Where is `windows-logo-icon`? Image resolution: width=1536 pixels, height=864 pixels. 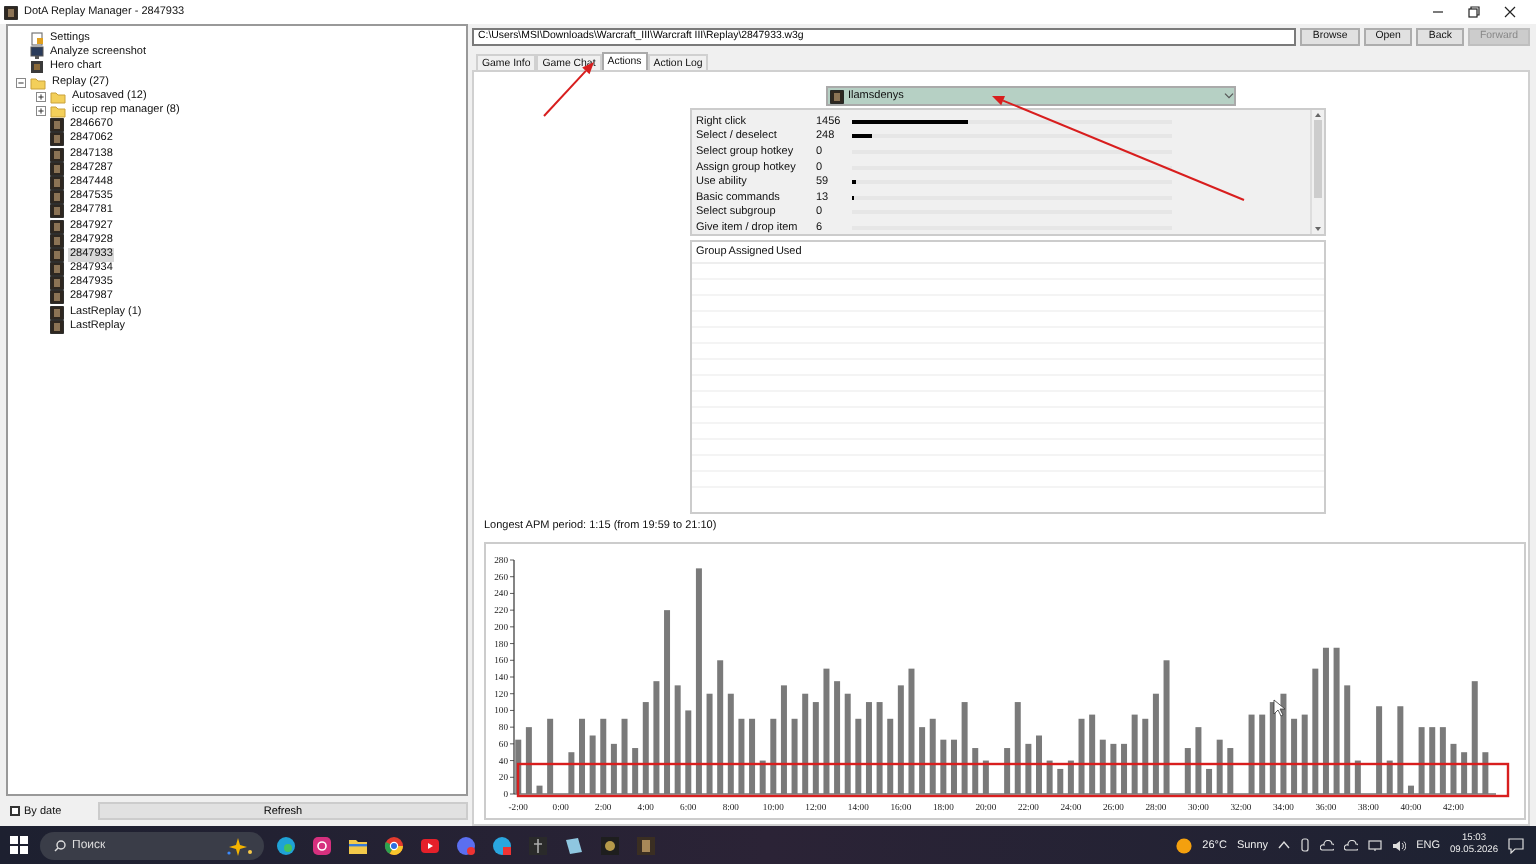 windows-logo-icon is located at coordinates (19, 845).